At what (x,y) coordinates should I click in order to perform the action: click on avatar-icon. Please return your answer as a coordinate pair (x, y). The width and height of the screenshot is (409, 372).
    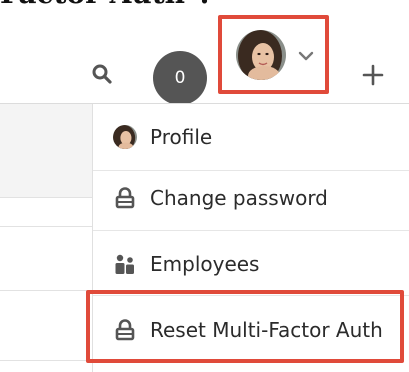
    Looking at the image, I should click on (125, 137).